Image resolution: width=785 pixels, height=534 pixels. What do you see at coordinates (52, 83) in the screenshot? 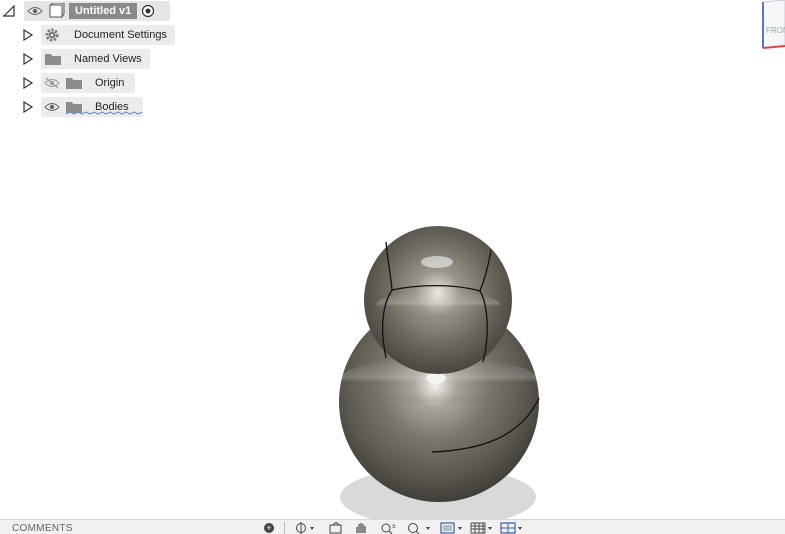
I see `eye-hidden-icon` at bounding box center [52, 83].